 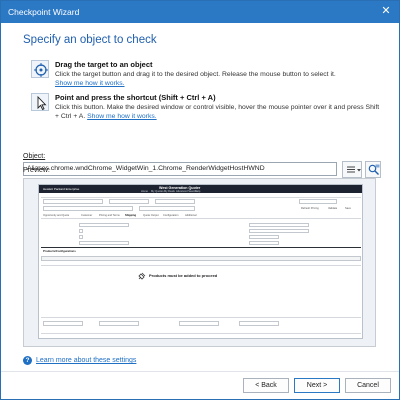 I want to click on preview-refresh-pricing: Refresh Pricing, so click(x=310, y=208).